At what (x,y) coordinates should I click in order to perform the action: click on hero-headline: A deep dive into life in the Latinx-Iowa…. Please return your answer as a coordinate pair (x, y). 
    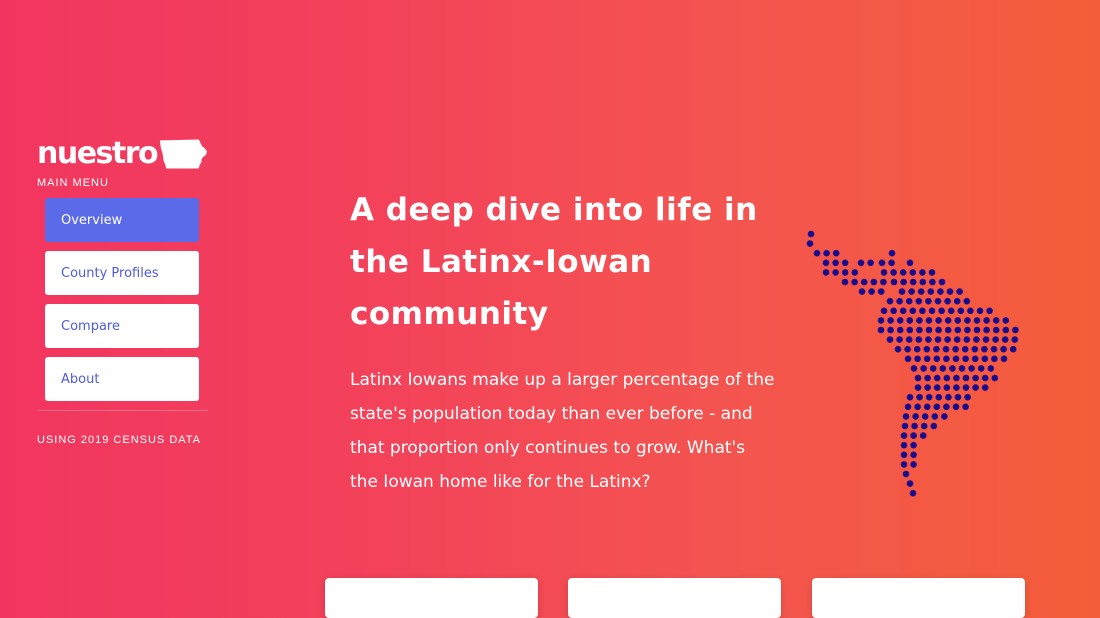
    Looking at the image, I should click on (554, 262).